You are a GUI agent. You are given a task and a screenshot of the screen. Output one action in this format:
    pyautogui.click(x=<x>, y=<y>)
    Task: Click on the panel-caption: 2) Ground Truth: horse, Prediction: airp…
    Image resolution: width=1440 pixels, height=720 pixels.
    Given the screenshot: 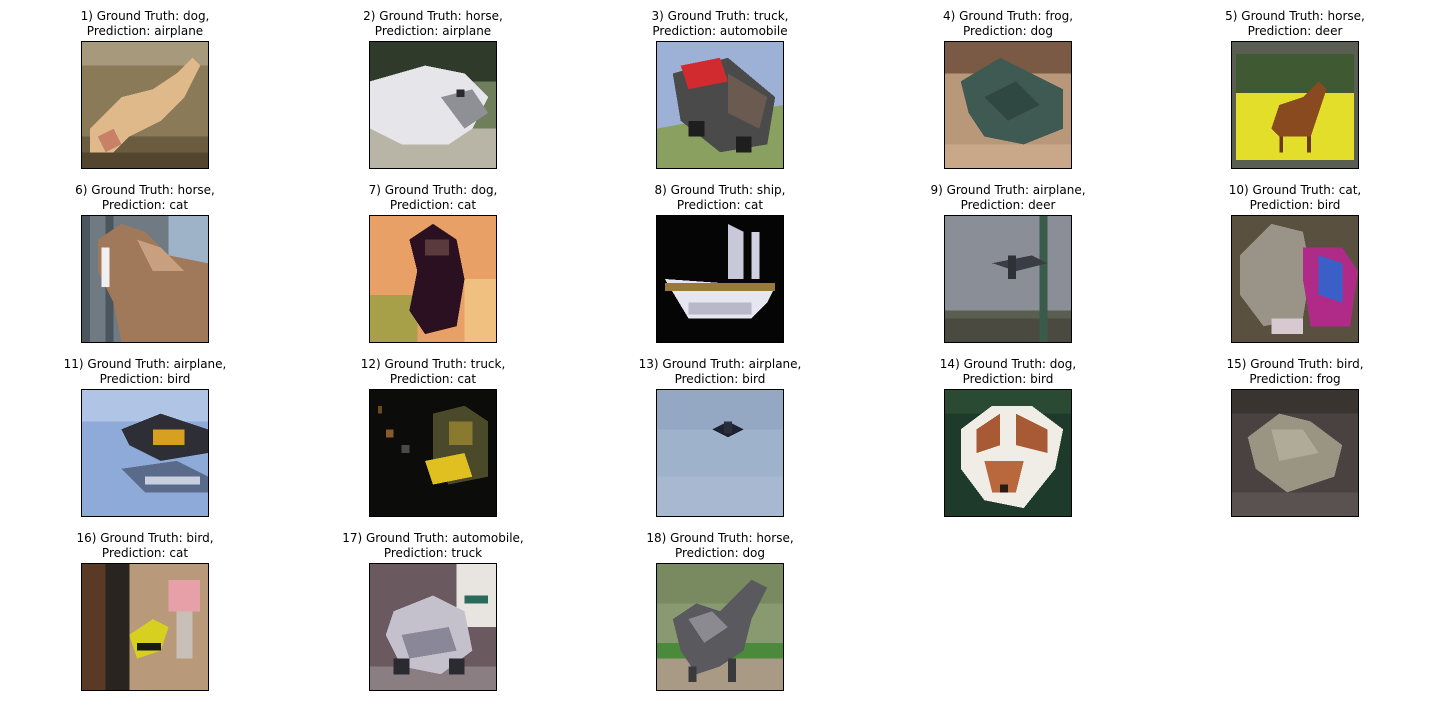 What is the action you would take?
    pyautogui.click(x=433, y=24)
    